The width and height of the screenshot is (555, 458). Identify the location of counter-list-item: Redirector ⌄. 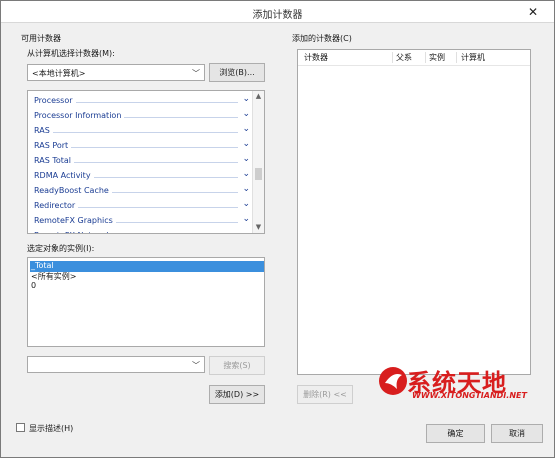
(143, 206).